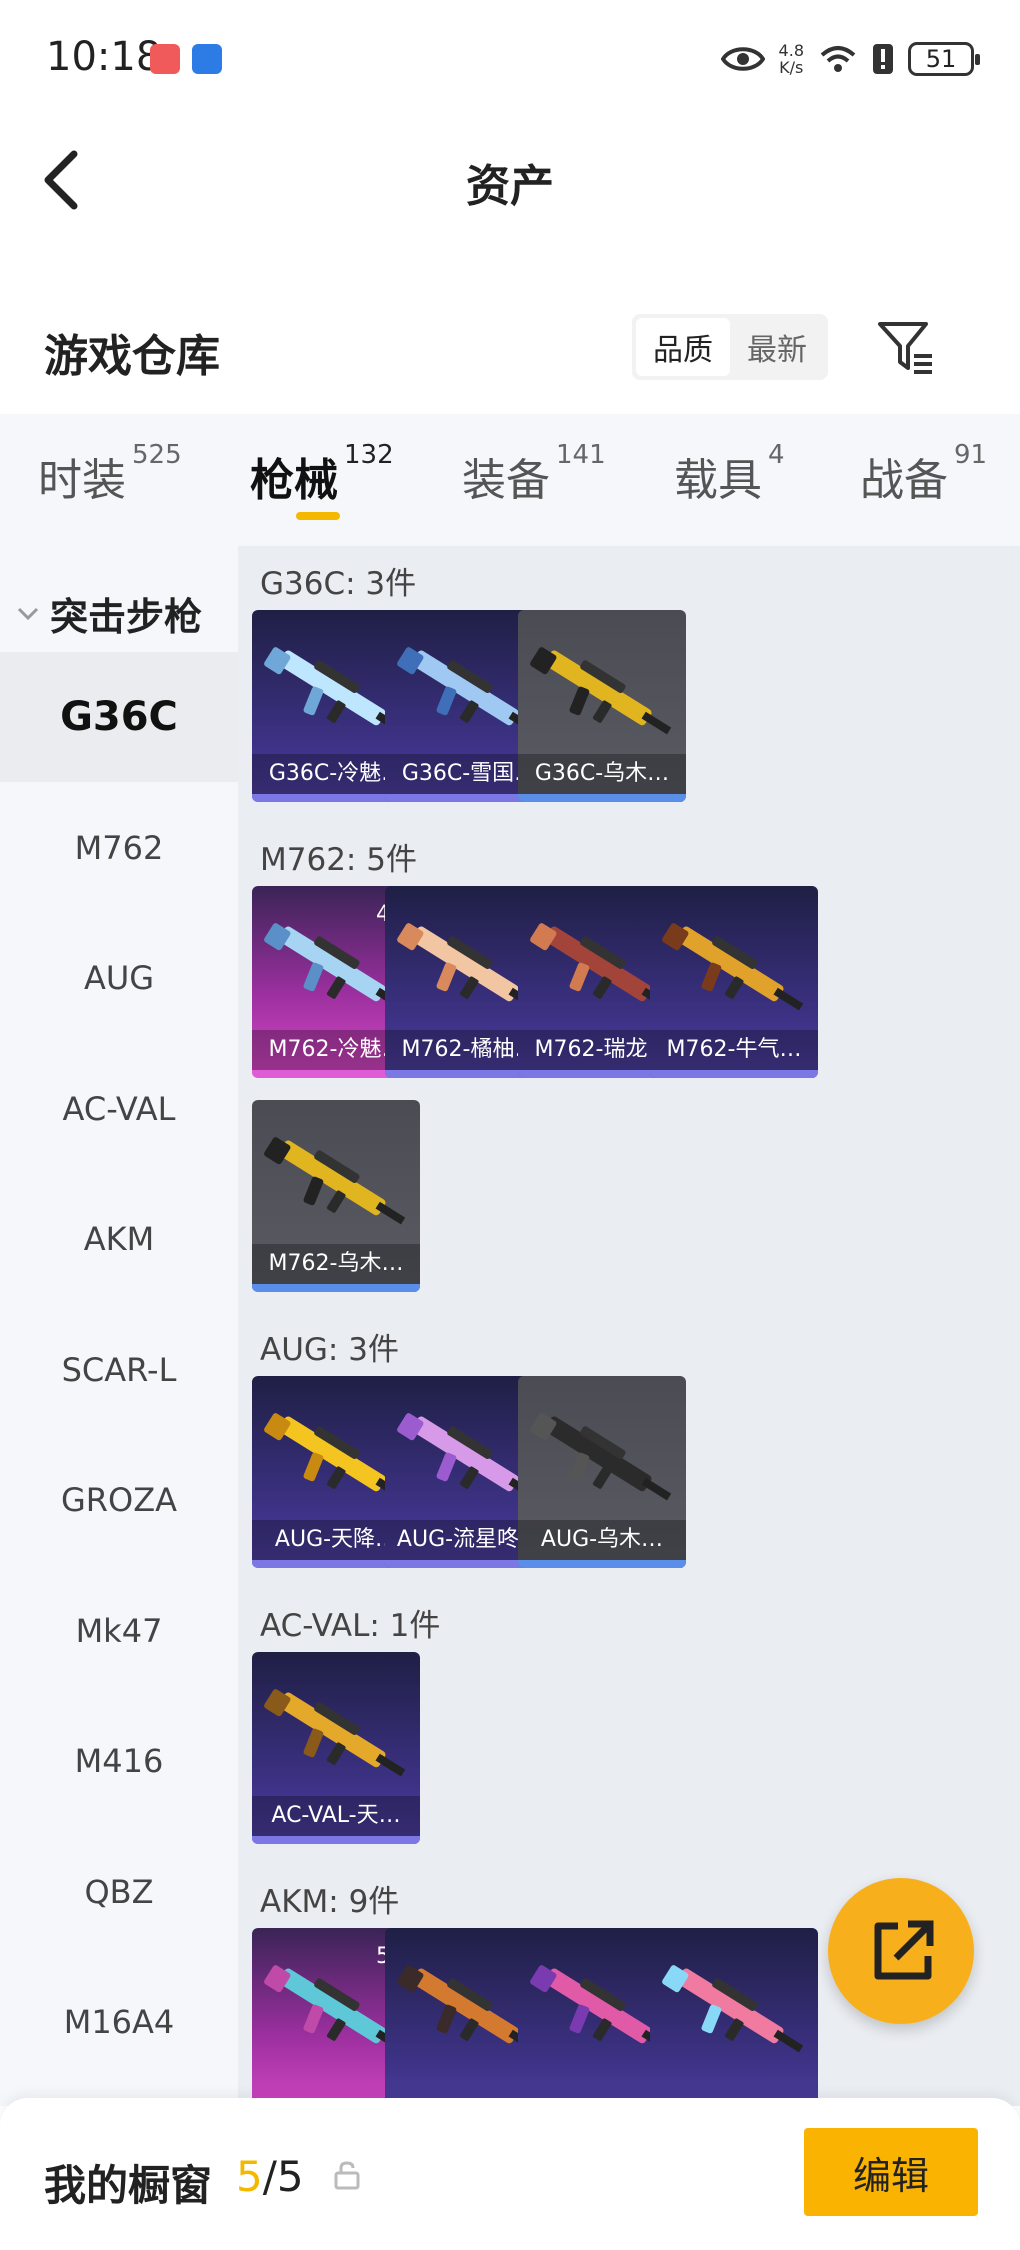 The height and width of the screenshot is (2250, 1020). Describe the element at coordinates (904, 1950) in the screenshot. I see `share-icon` at that location.